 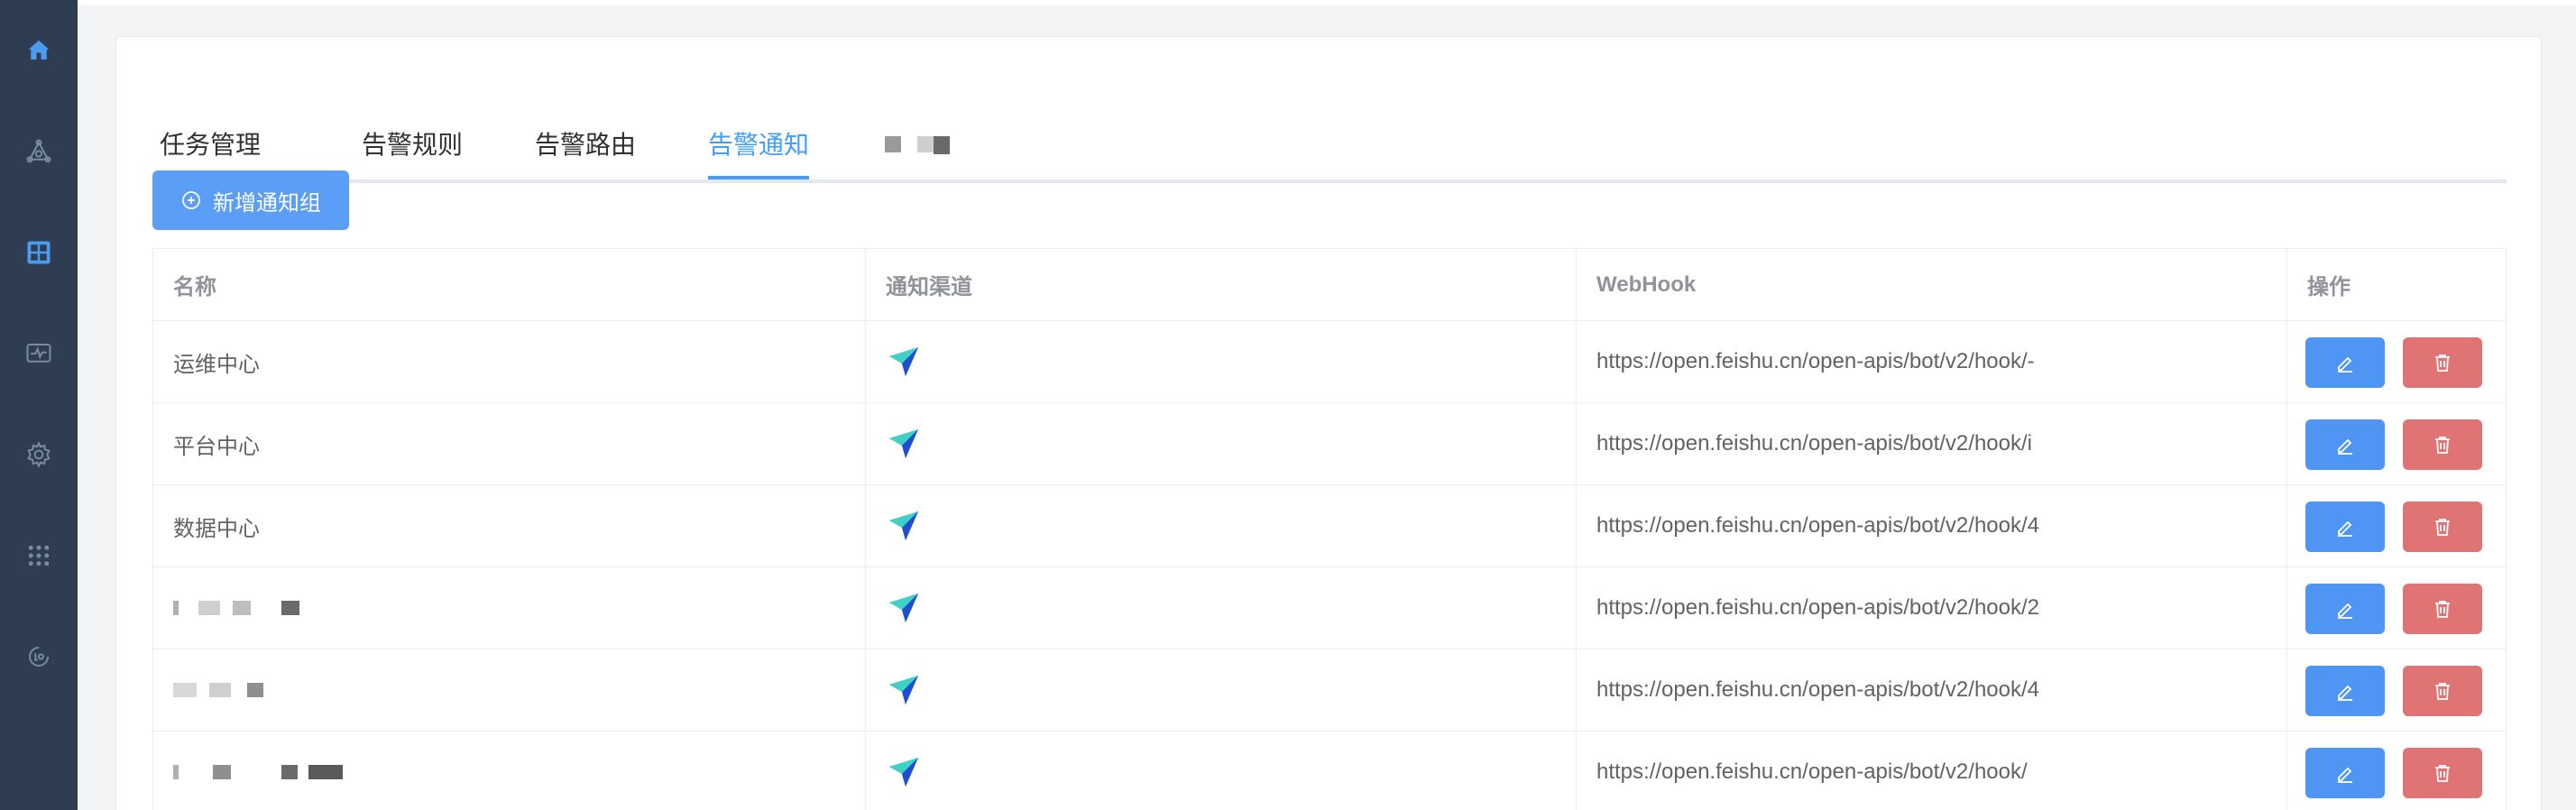 I want to click on triangle-network-icon, so click(x=39, y=151).